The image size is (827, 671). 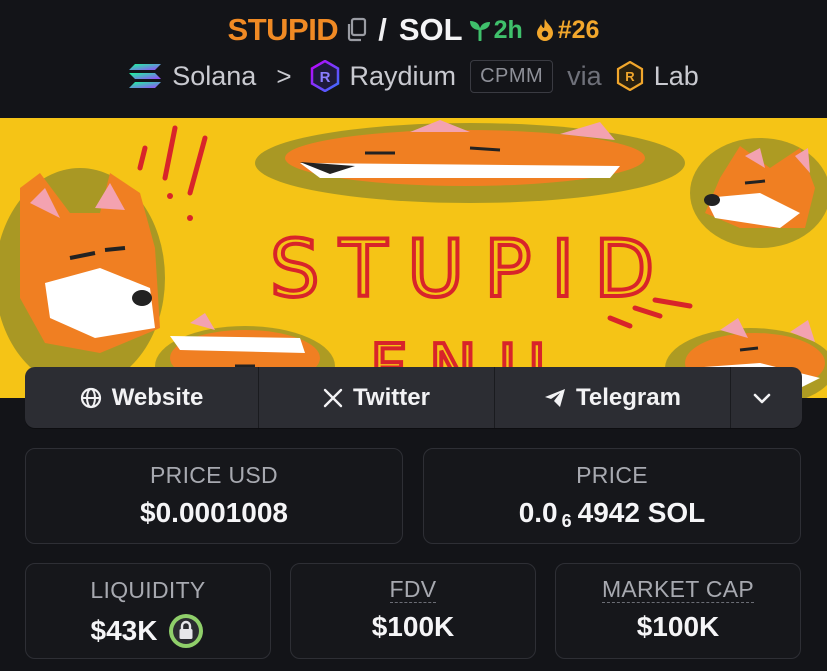 What do you see at coordinates (148, 590) in the screenshot?
I see `liquidity-label: LIQUIDITY` at bounding box center [148, 590].